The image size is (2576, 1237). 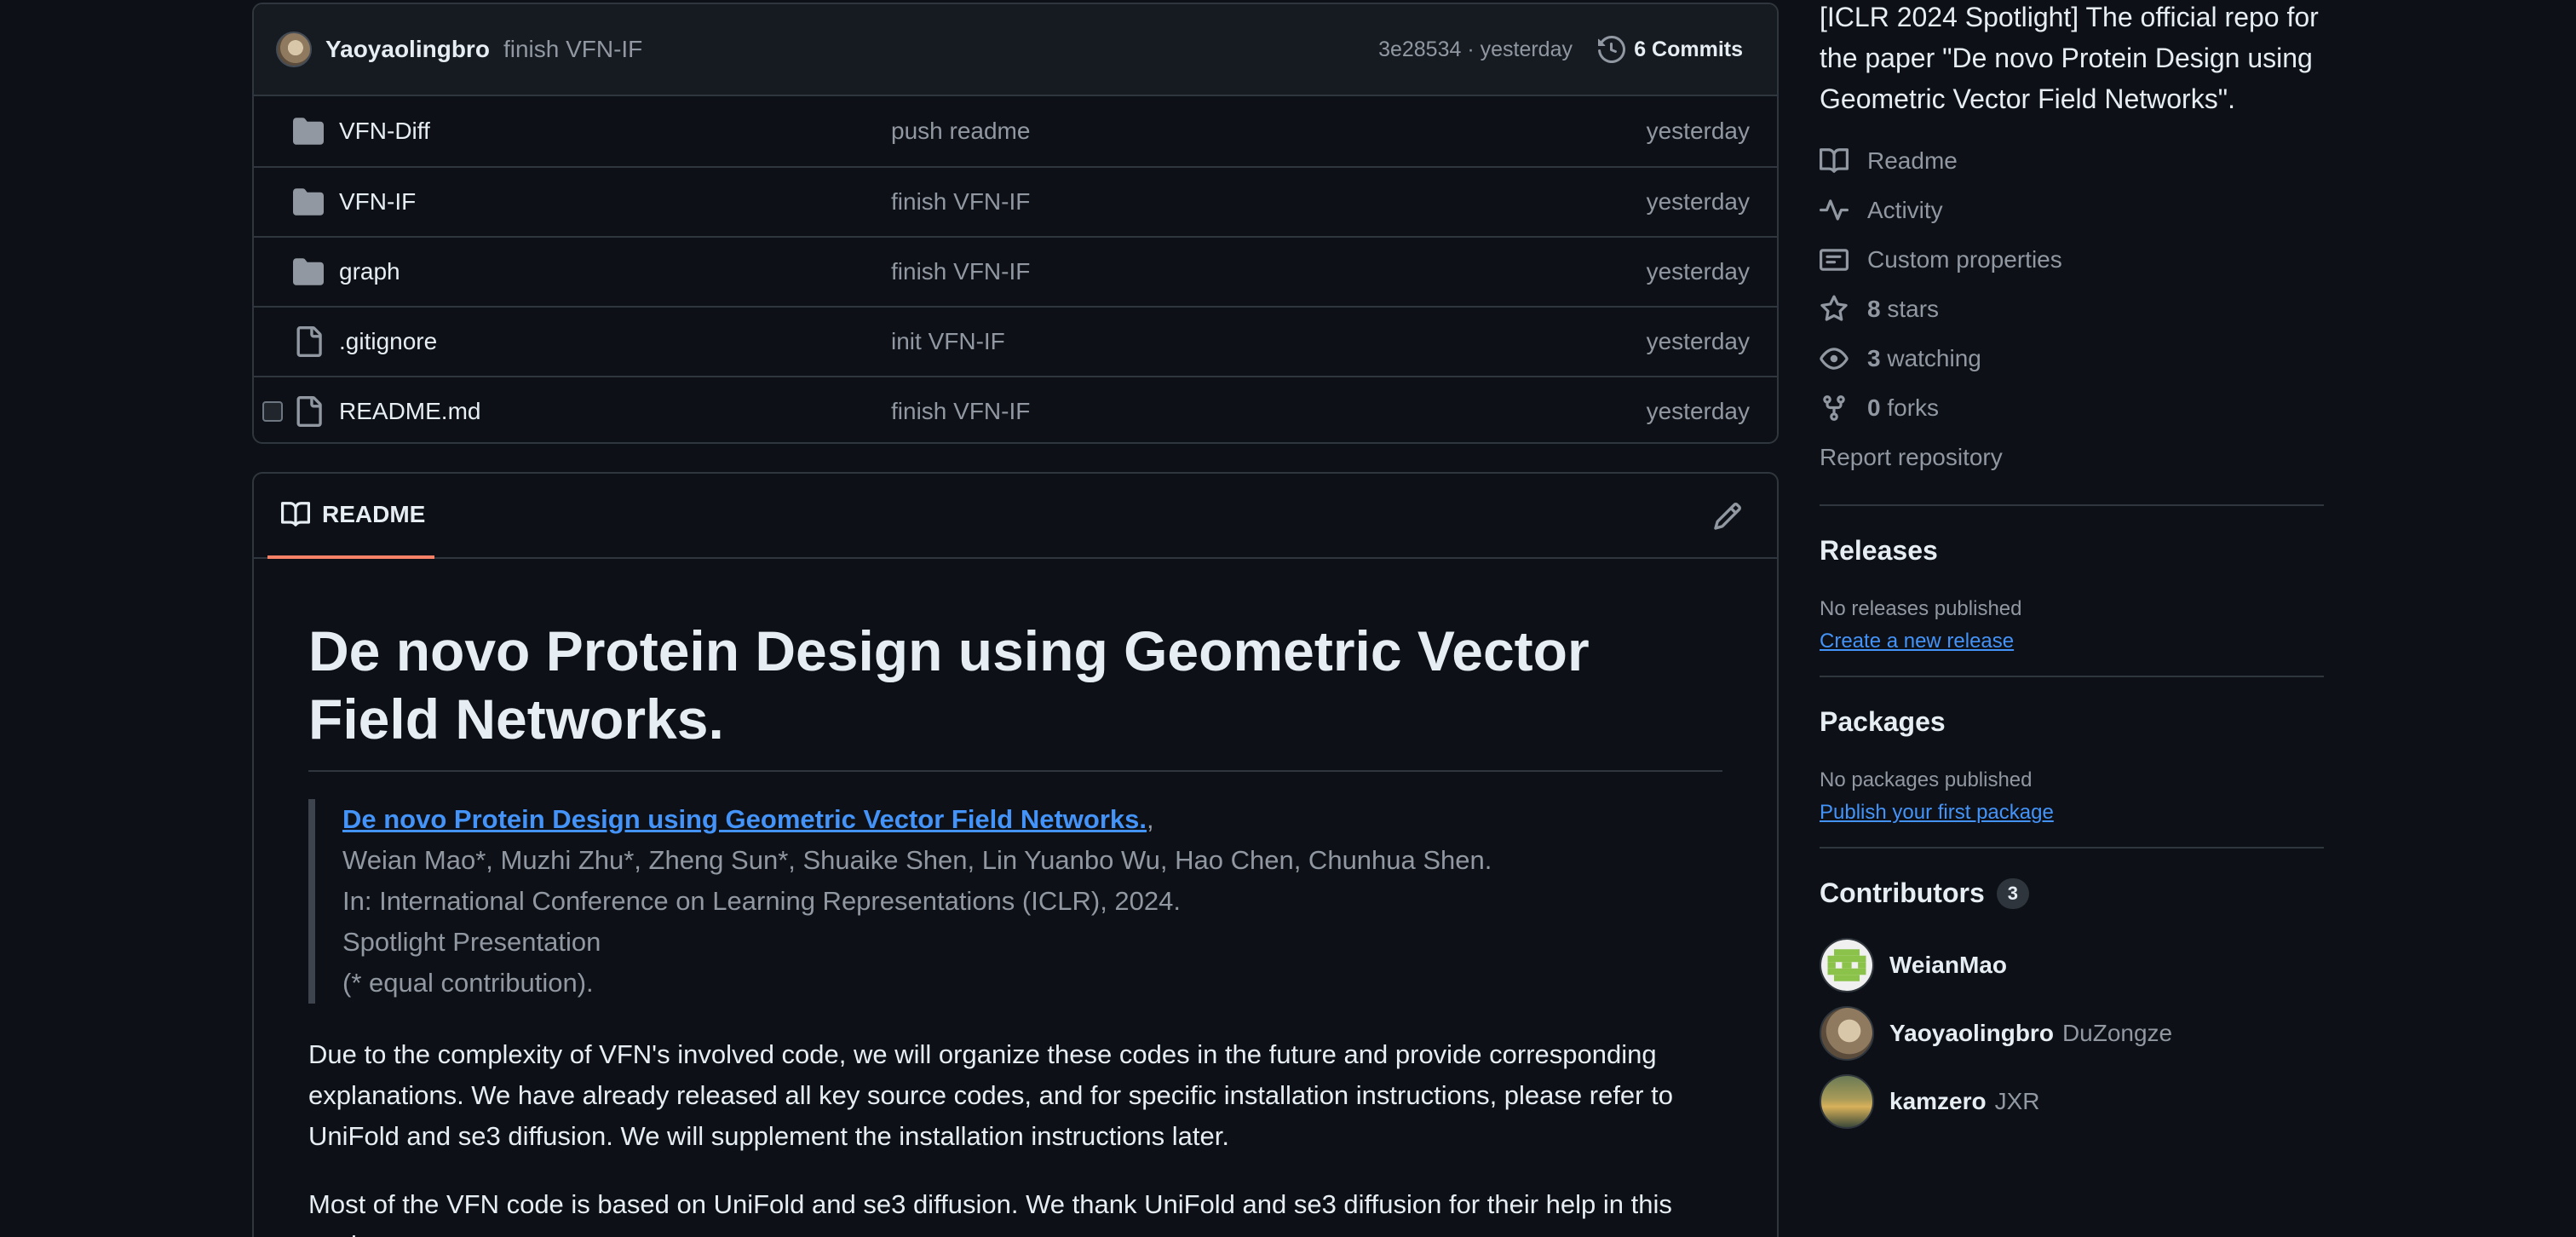 I want to click on star-icon, so click(x=1834, y=308).